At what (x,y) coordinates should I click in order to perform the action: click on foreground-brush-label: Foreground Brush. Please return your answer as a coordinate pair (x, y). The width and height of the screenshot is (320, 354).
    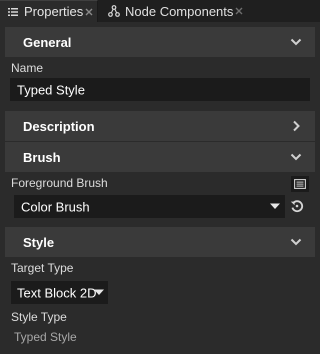
    Looking at the image, I should click on (59, 183).